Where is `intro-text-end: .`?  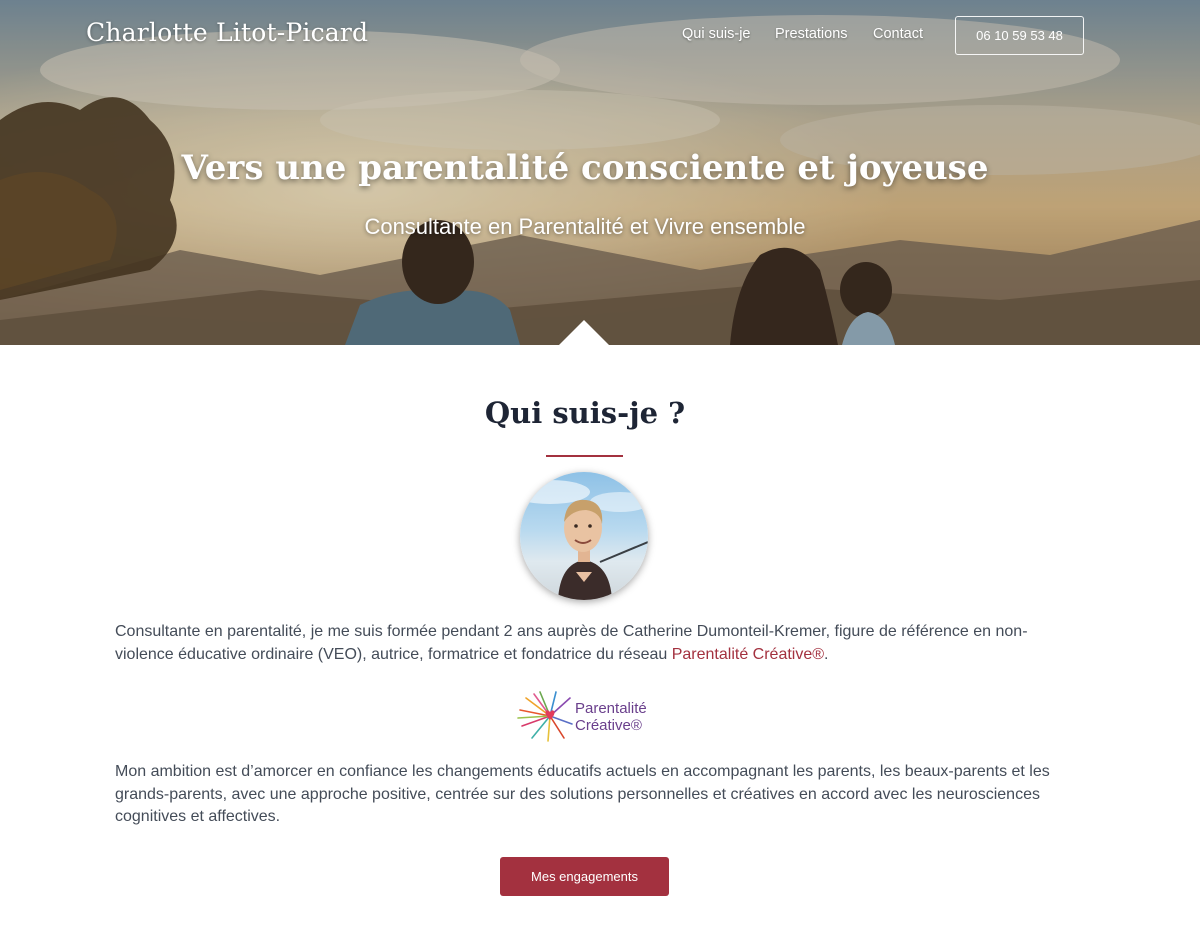
intro-text-end: . is located at coordinates (826, 654).